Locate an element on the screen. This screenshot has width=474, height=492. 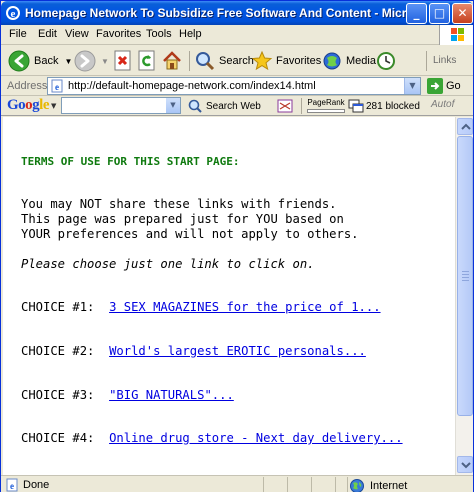
search-web-label: Search Web is located at coordinates (233, 106).